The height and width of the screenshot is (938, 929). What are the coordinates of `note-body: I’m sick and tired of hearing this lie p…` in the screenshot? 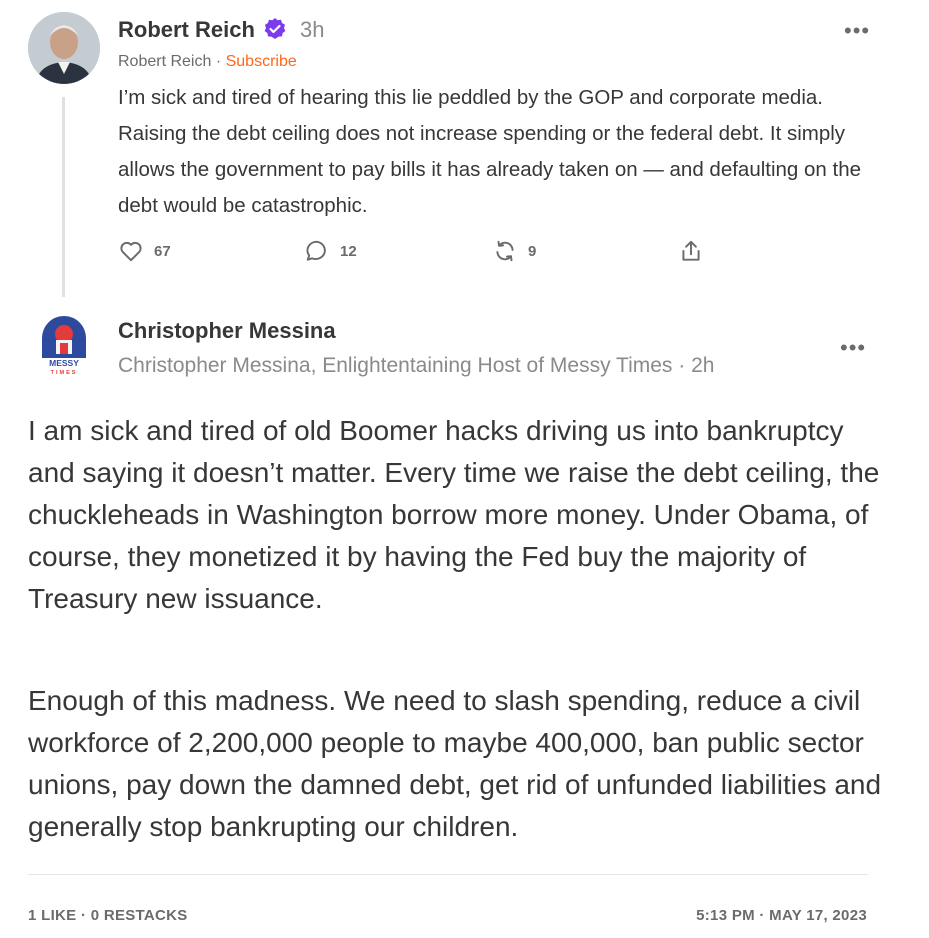 It's located at (490, 151).